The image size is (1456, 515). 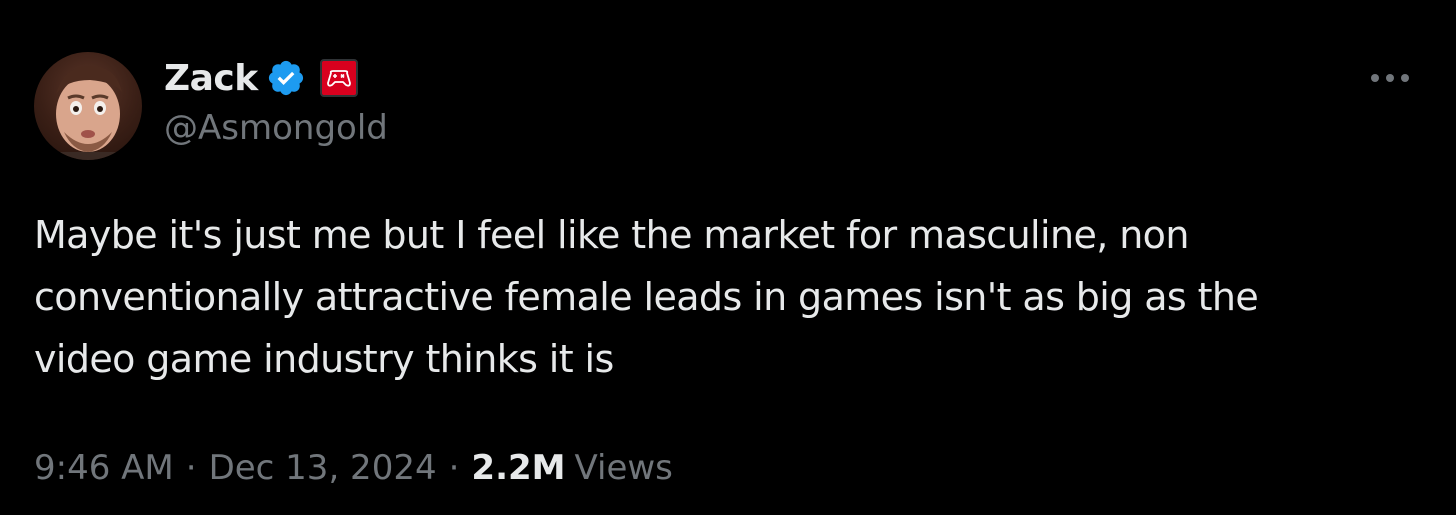 I want to click on views-count: 2.2M, so click(x=518, y=468).